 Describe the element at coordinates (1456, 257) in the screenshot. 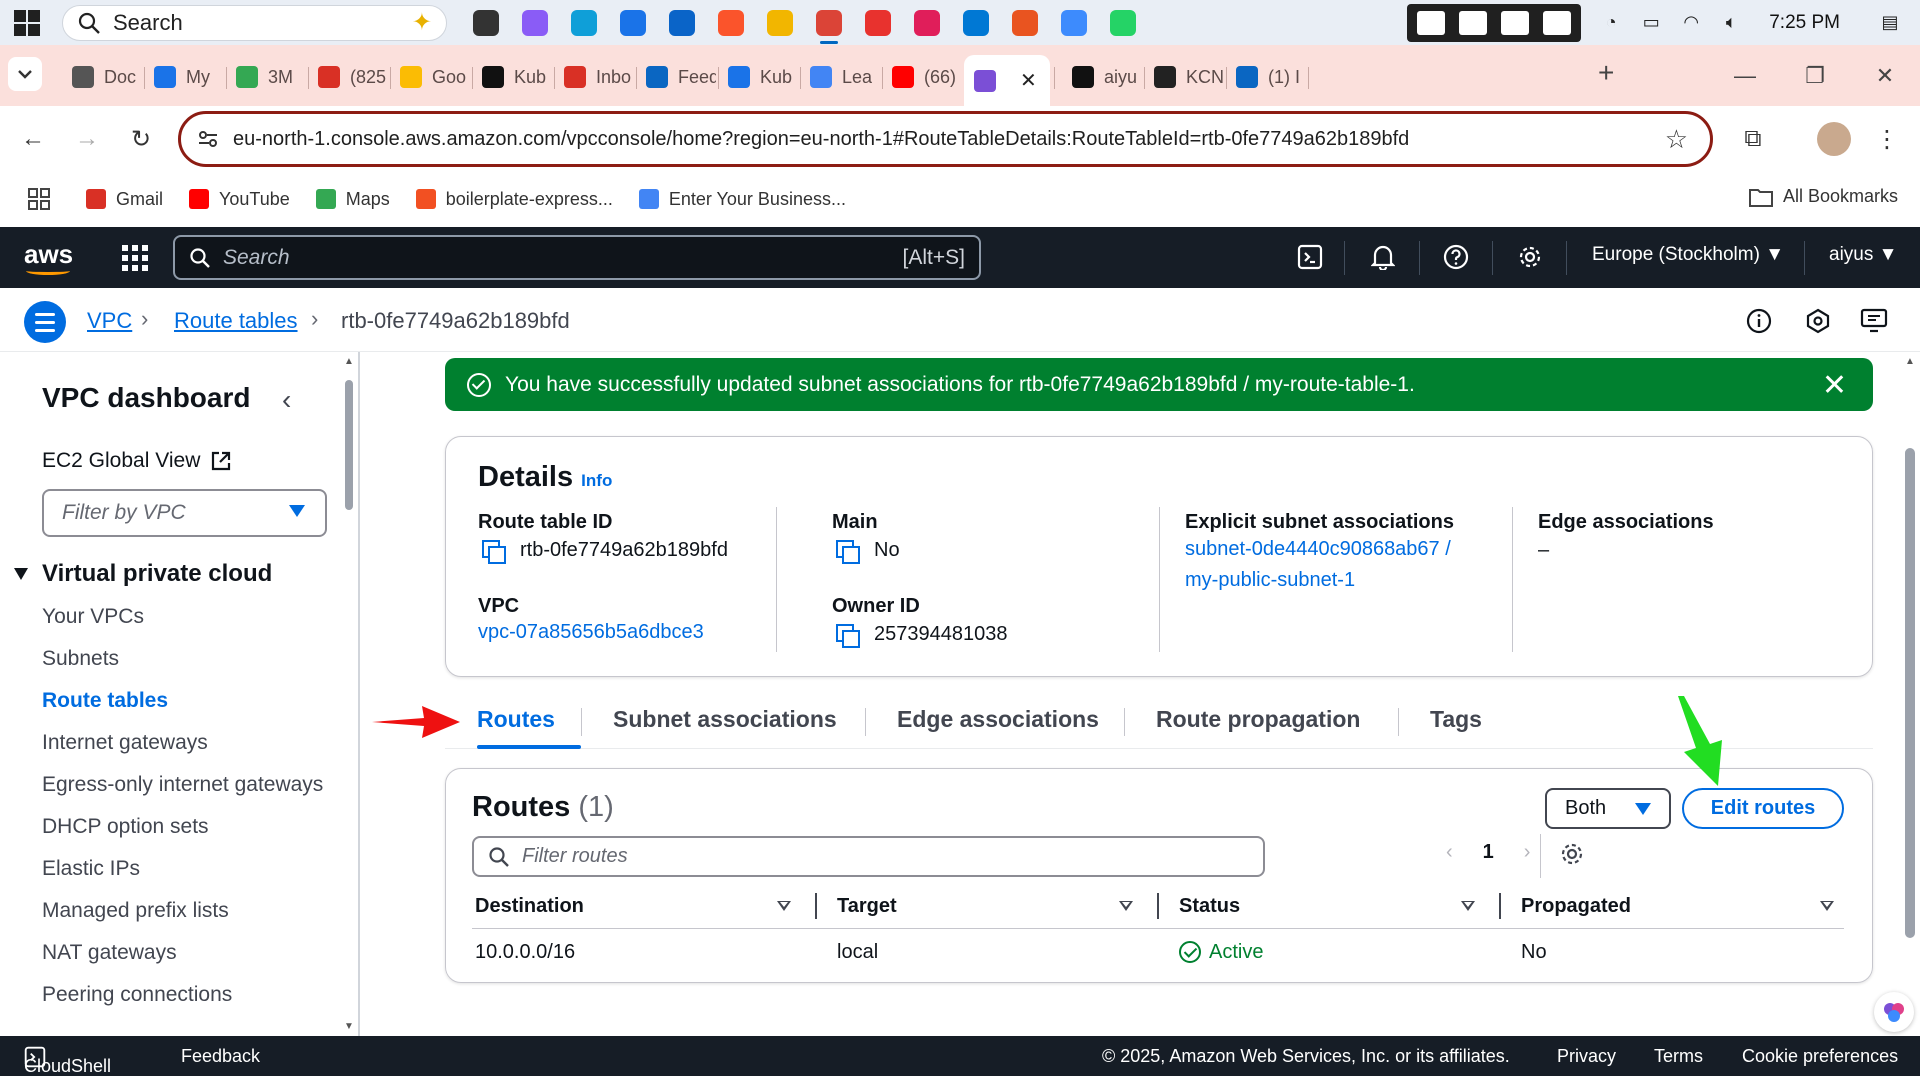

I see `help-icon` at that location.